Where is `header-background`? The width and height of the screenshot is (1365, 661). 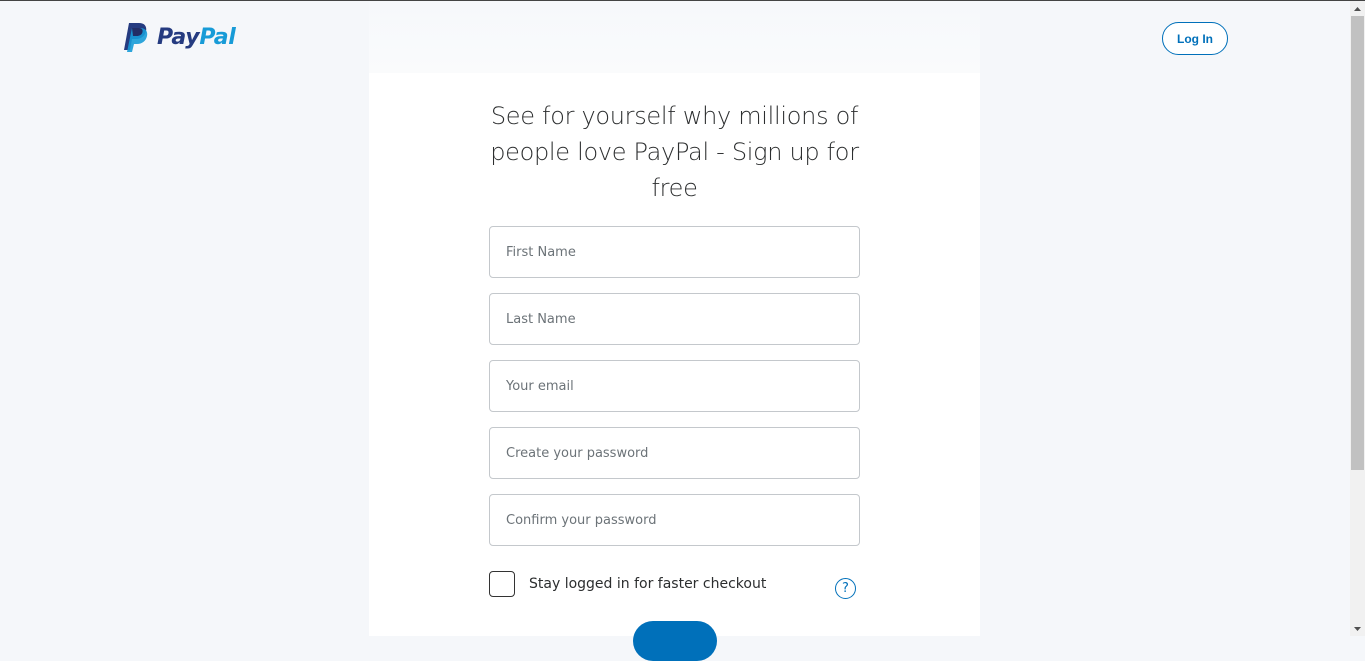
header-background is located at coordinates (674, 37).